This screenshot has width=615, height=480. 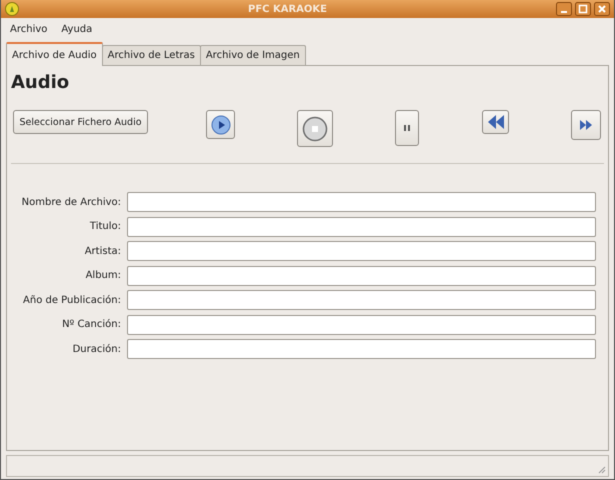 I want to click on fast-forward-icon, so click(x=586, y=125).